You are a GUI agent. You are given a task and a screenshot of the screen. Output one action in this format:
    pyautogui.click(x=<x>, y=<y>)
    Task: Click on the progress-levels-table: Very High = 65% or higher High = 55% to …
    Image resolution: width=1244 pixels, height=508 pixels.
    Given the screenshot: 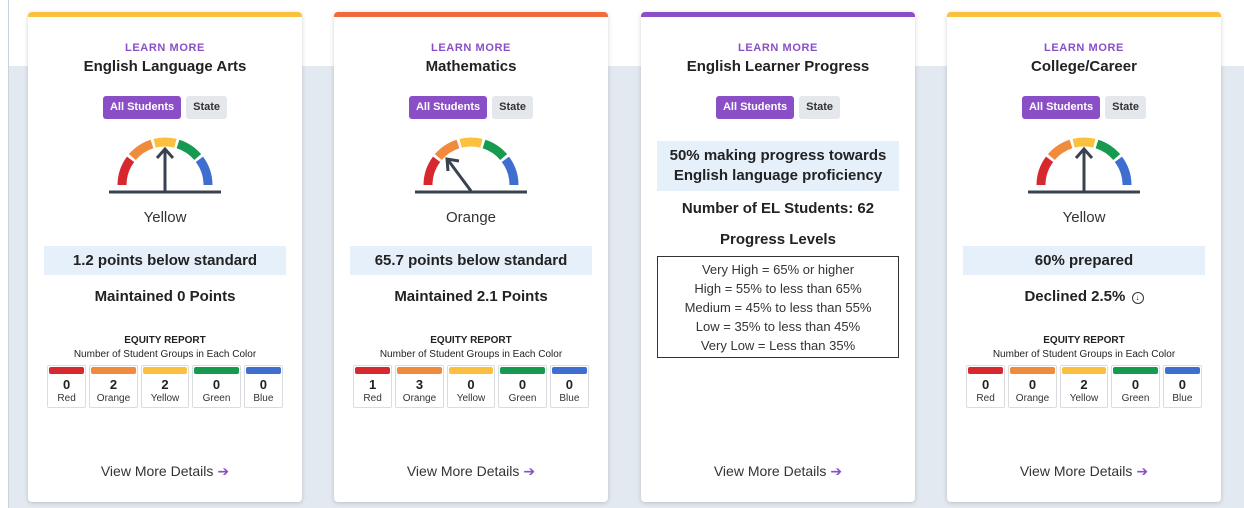 What is the action you would take?
    pyautogui.click(x=778, y=307)
    